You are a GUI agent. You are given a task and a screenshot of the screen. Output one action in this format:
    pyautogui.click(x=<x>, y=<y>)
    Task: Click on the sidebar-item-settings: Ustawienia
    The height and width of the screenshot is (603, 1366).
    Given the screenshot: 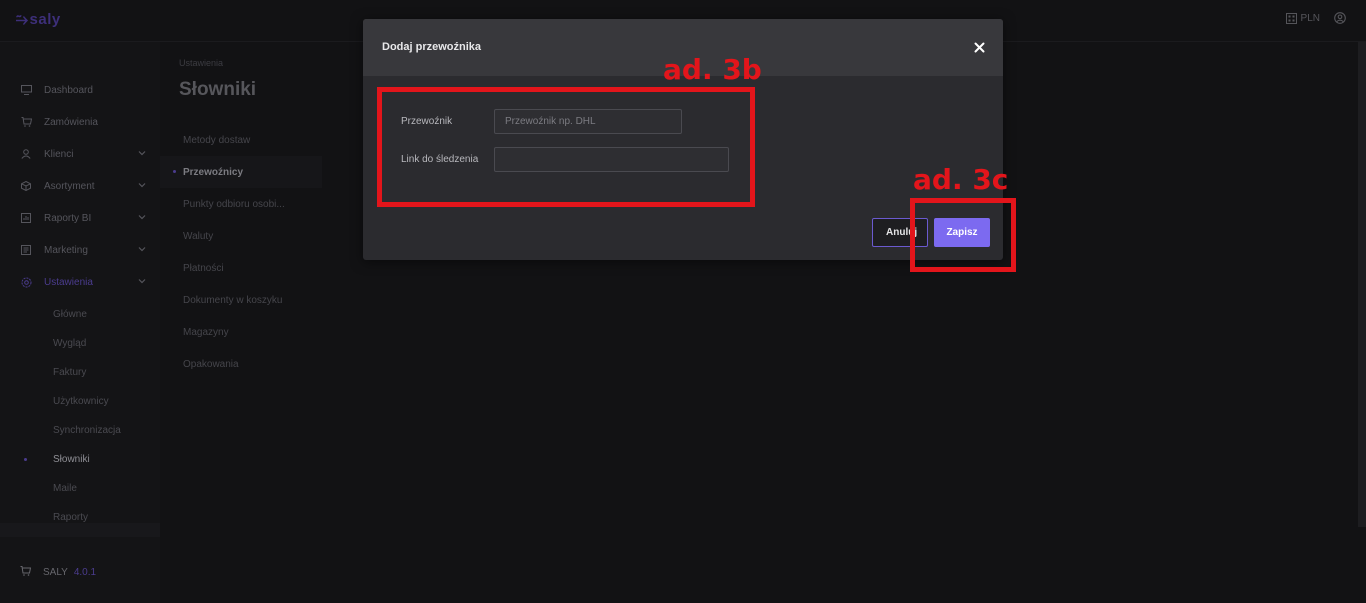 What is the action you would take?
    pyautogui.click(x=80, y=282)
    